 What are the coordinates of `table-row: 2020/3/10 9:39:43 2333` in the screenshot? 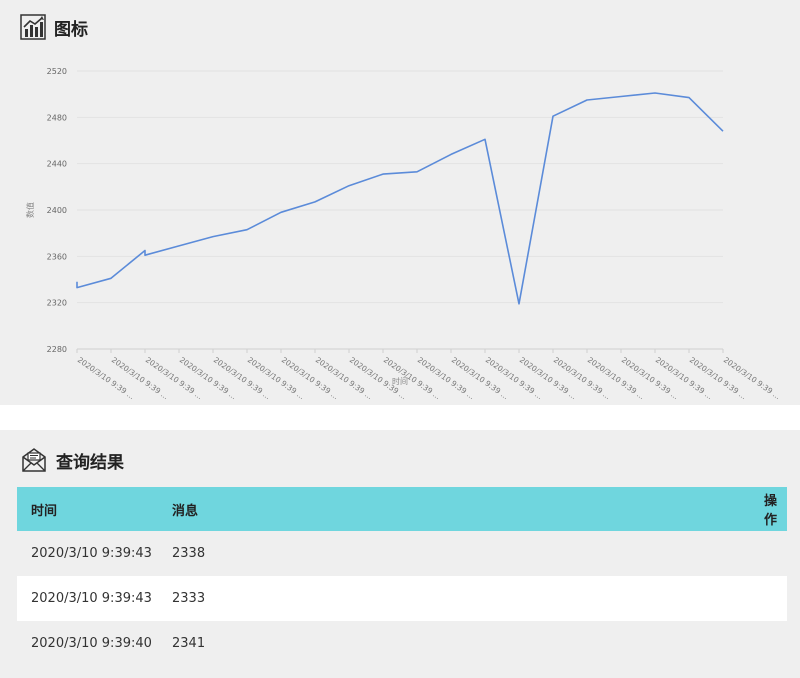 It's located at (402, 598).